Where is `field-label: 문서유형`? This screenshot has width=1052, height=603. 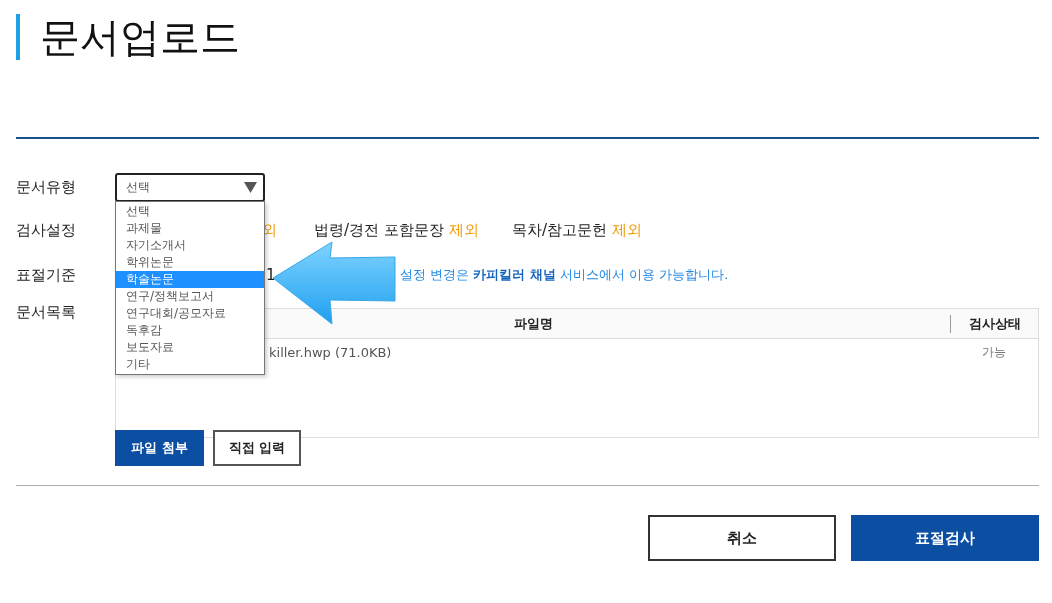
field-label: 문서유형 is located at coordinates (46, 187).